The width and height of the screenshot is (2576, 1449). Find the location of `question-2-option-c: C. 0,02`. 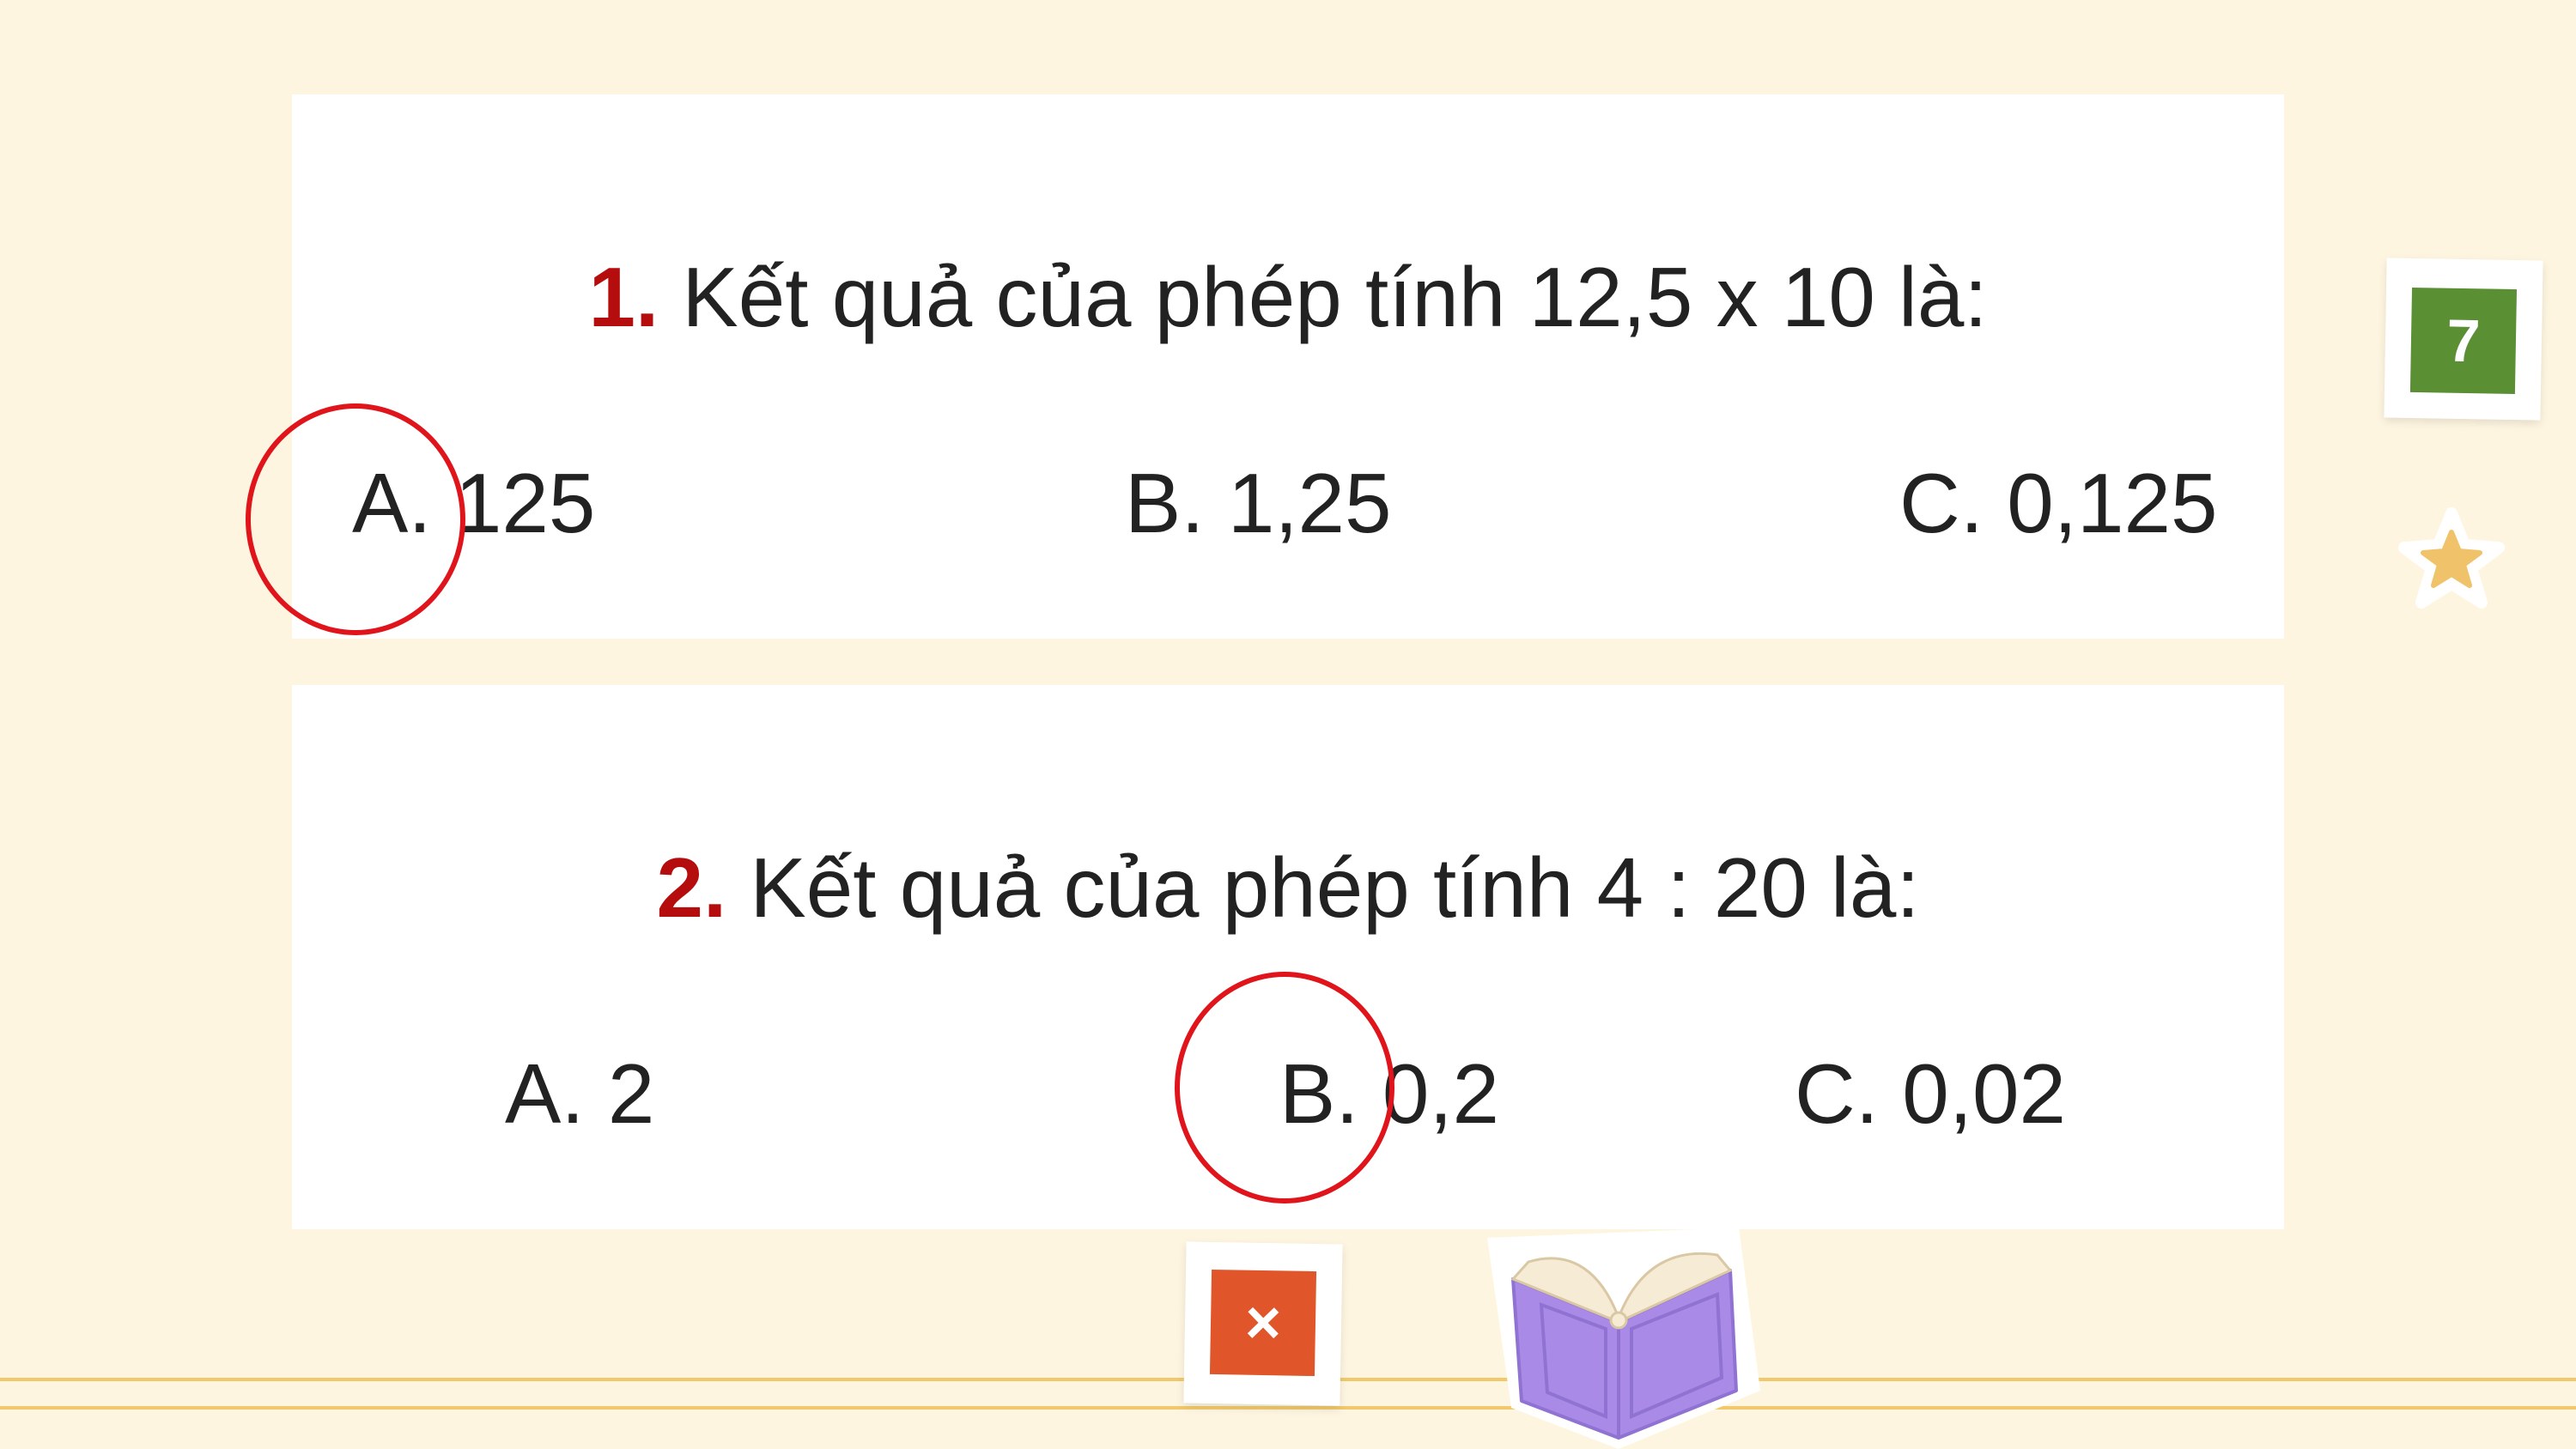

question-2-option-c: C. 0,02 is located at coordinates (1931, 1094).